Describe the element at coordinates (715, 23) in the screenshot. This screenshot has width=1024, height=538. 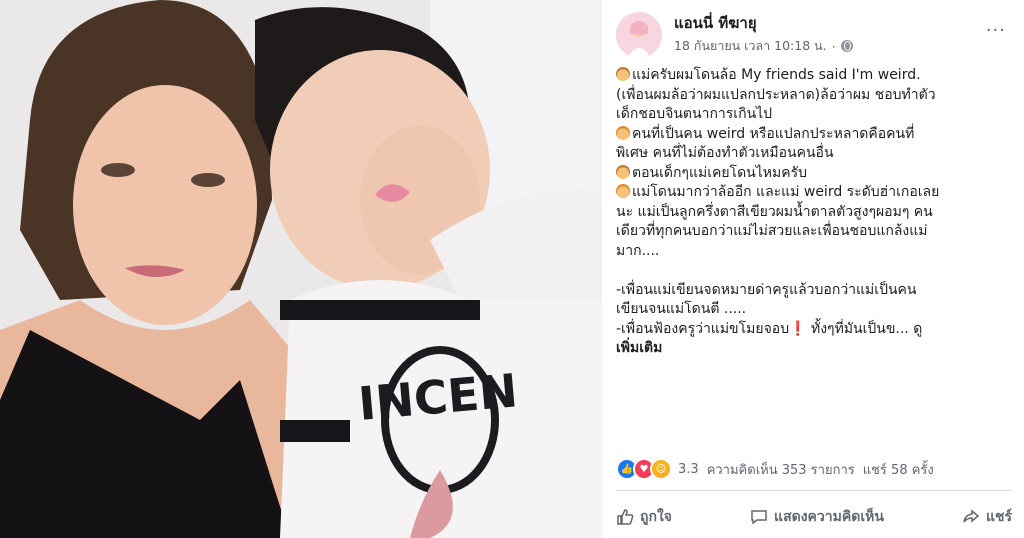
I see `author-name: แอนนี่ ทีฆายุ` at that location.